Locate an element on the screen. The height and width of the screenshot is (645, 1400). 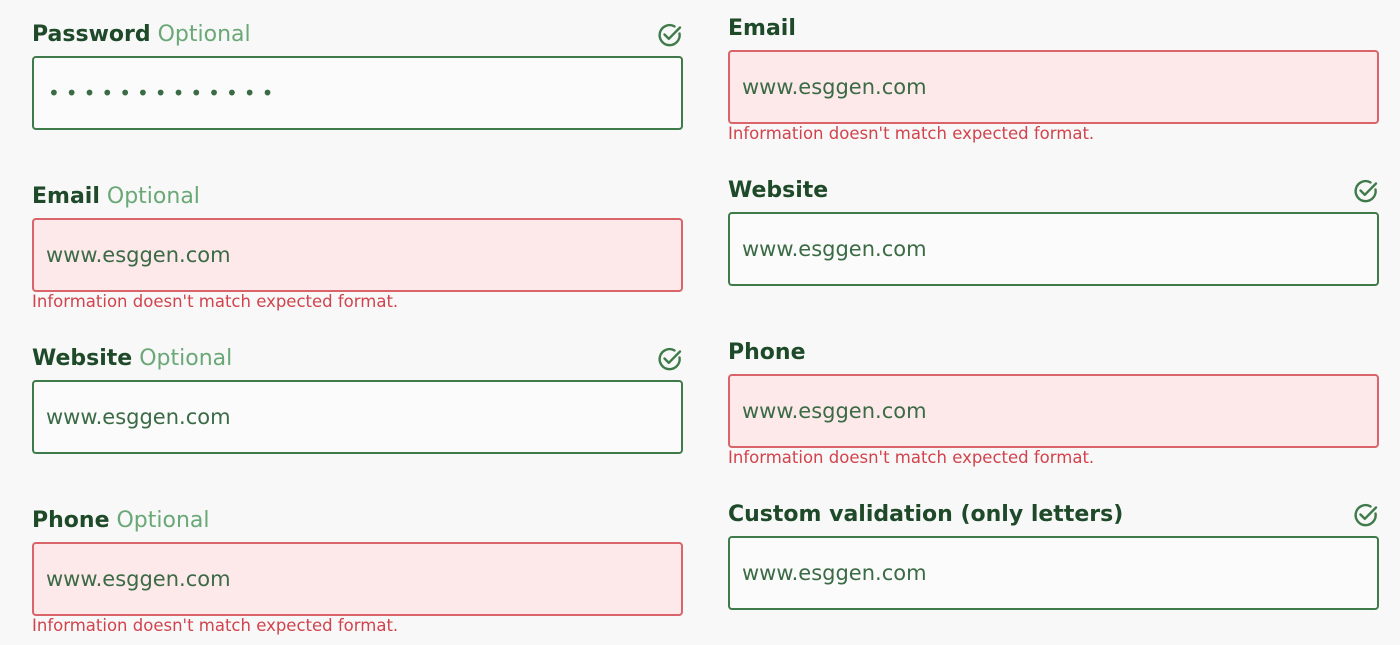
email-optional-label-row: Email Optional is located at coordinates (357, 197).